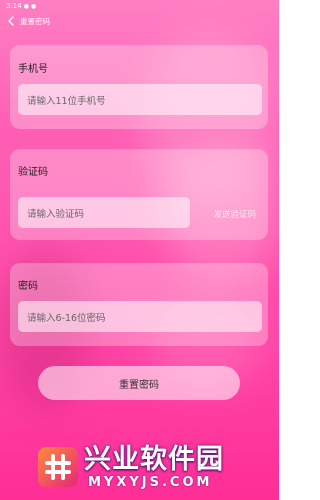  I want to click on phone-label: 手机号, so click(33, 69).